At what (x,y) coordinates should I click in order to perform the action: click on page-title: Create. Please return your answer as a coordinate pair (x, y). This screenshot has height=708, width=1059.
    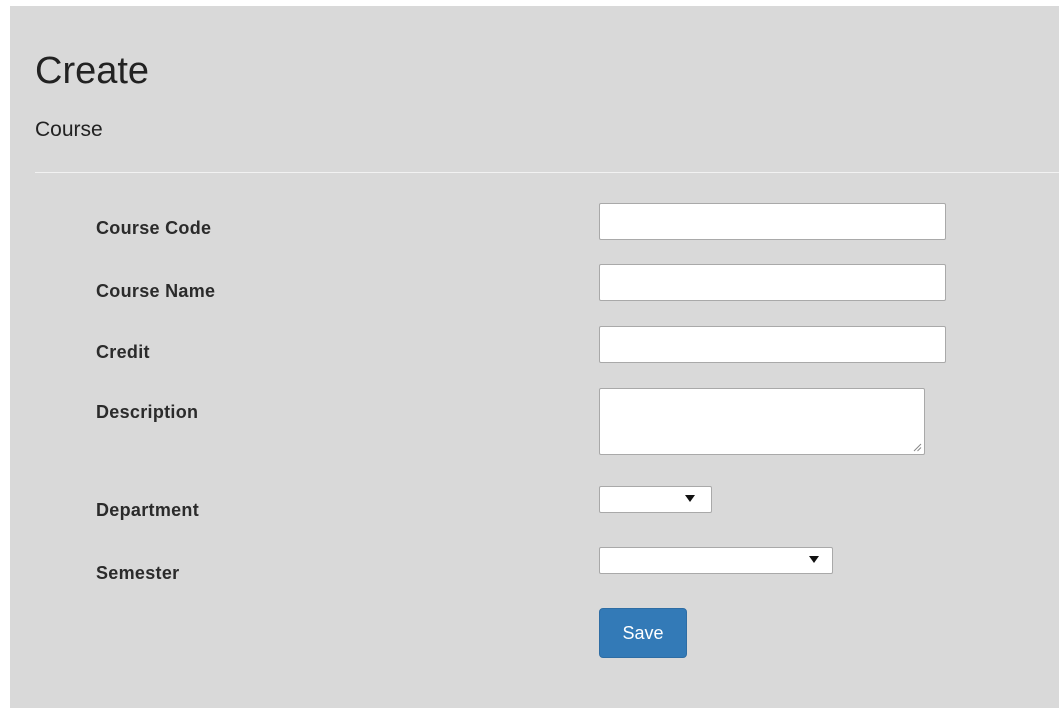
    Looking at the image, I should click on (92, 71).